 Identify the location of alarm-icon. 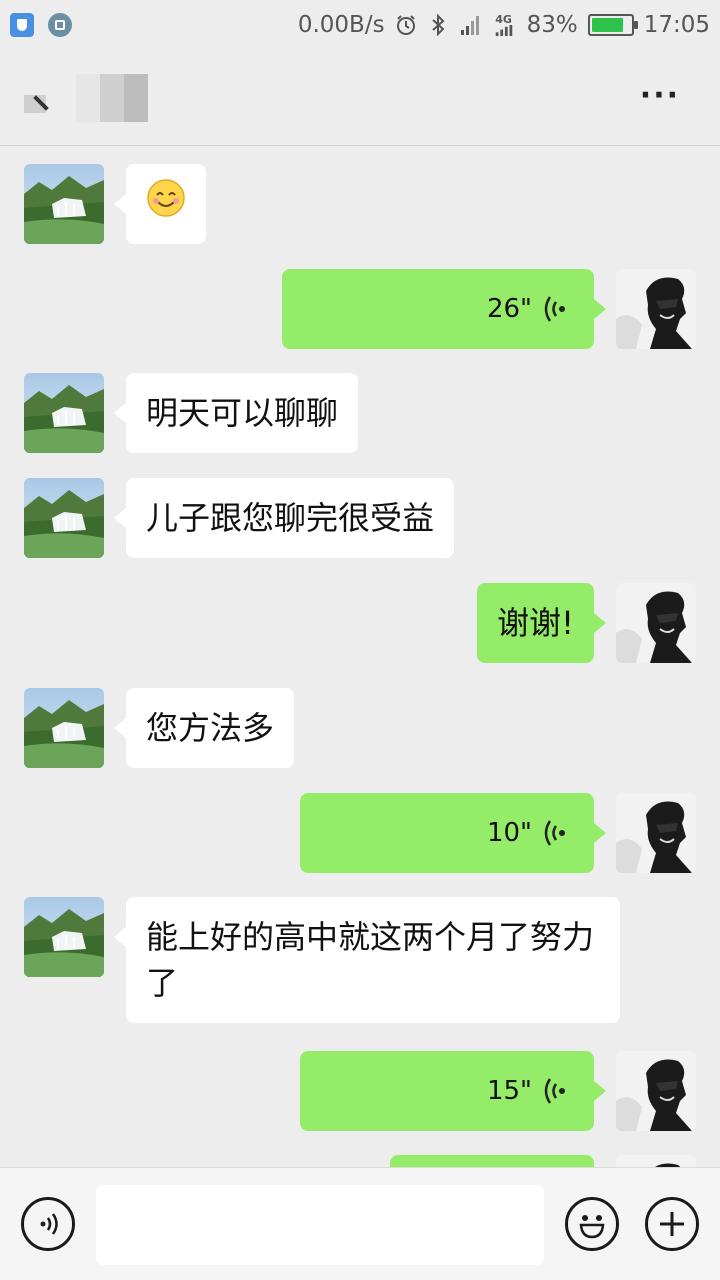
(406, 25).